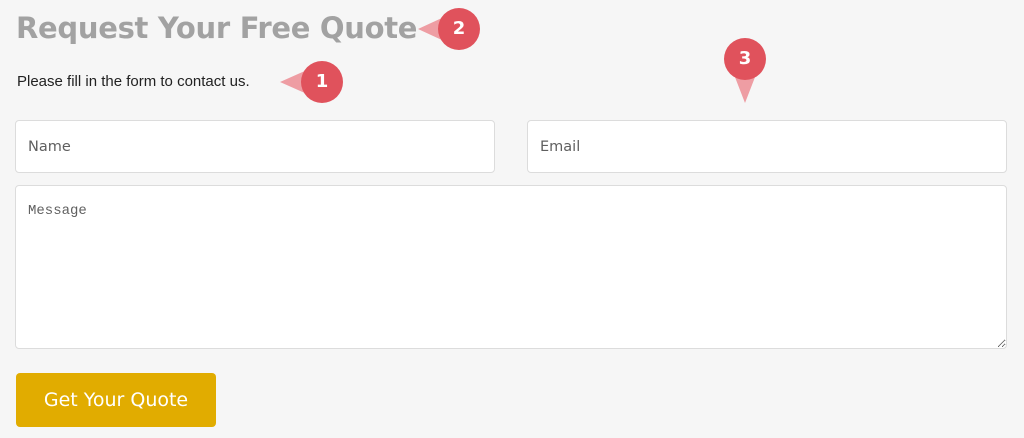  I want to click on annotation-number: 1, so click(322, 81).